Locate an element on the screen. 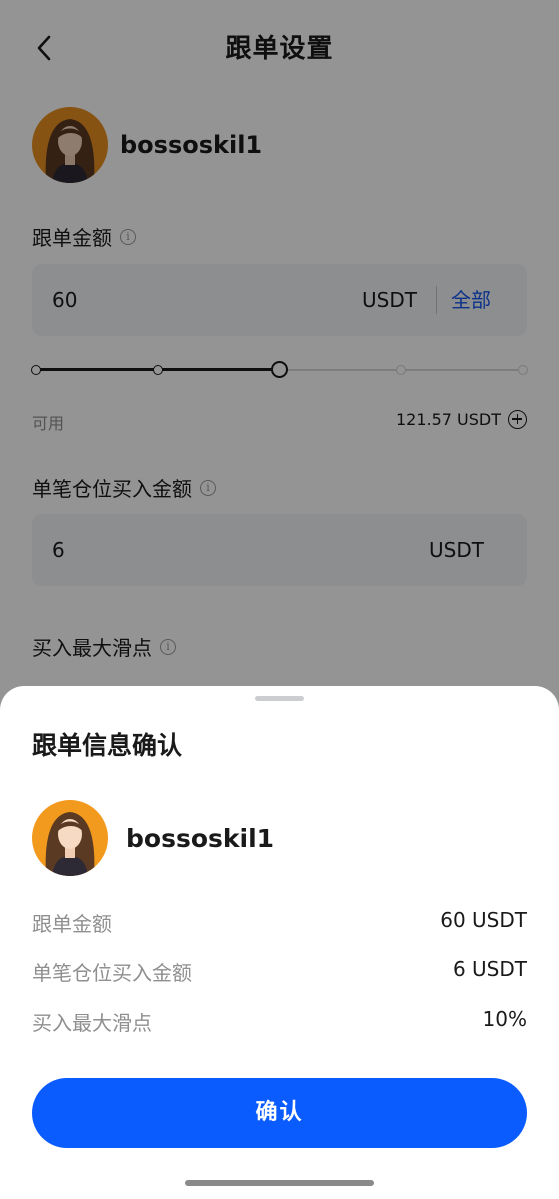 Image resolution: width=559 pixels, height=1199 pixels. detail-value: 6 USDT is located at coordinates (489, 969).